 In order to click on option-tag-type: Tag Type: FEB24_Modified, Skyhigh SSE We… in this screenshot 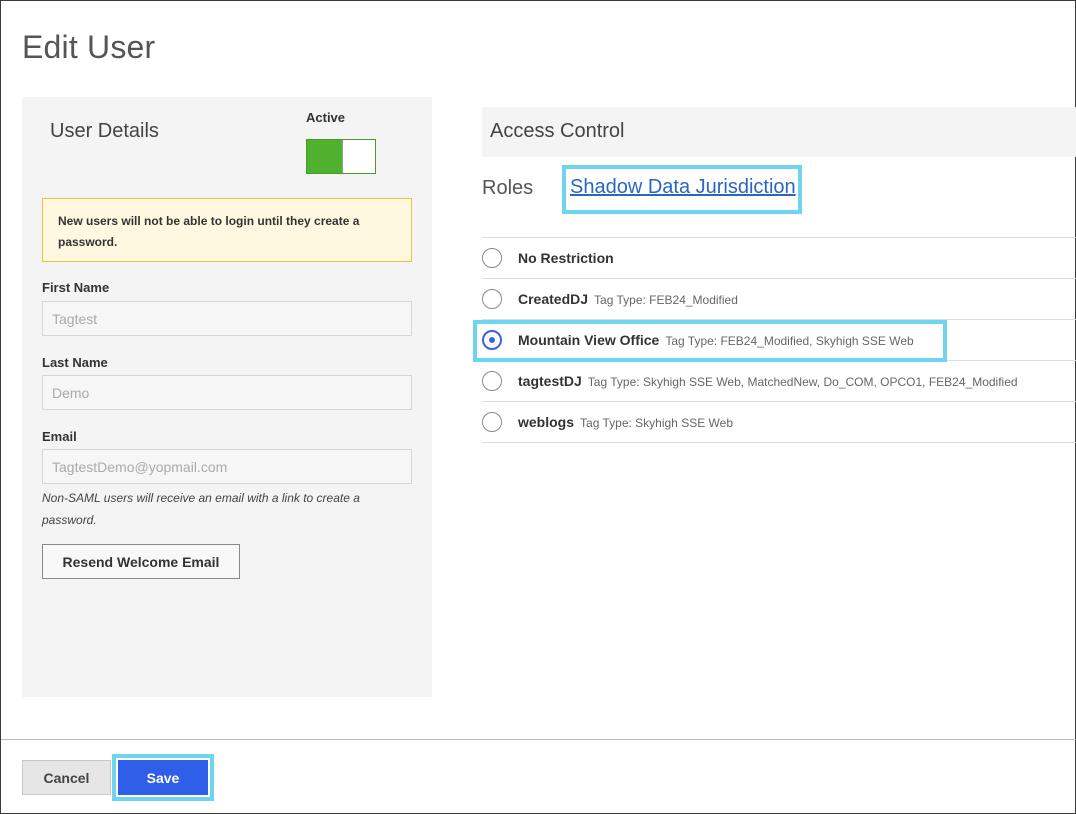, I will do `click(789, 341)`.